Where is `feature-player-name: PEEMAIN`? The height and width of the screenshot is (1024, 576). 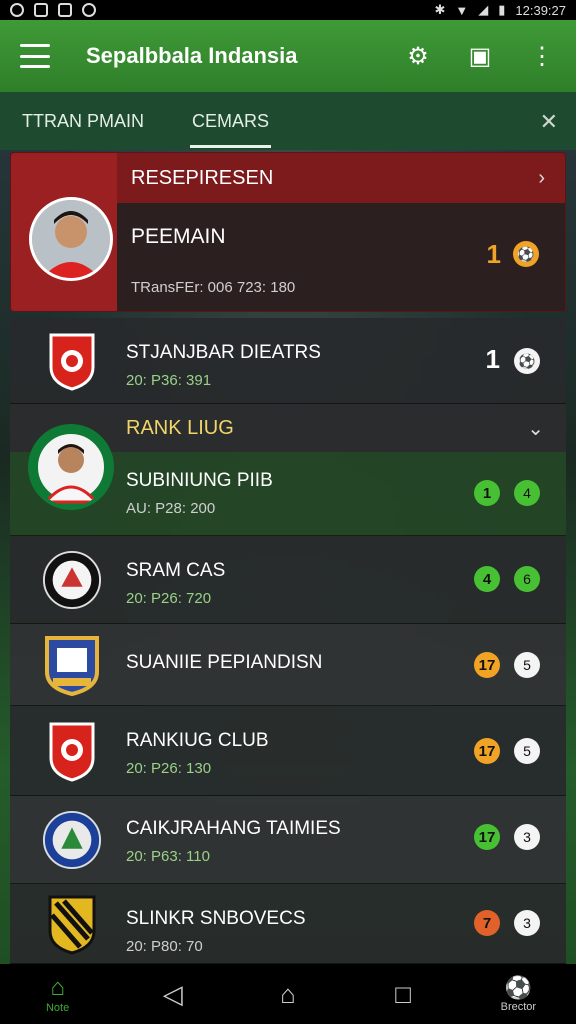 feature-player-name: PEEMAIN is located at coordinates (178, 236).